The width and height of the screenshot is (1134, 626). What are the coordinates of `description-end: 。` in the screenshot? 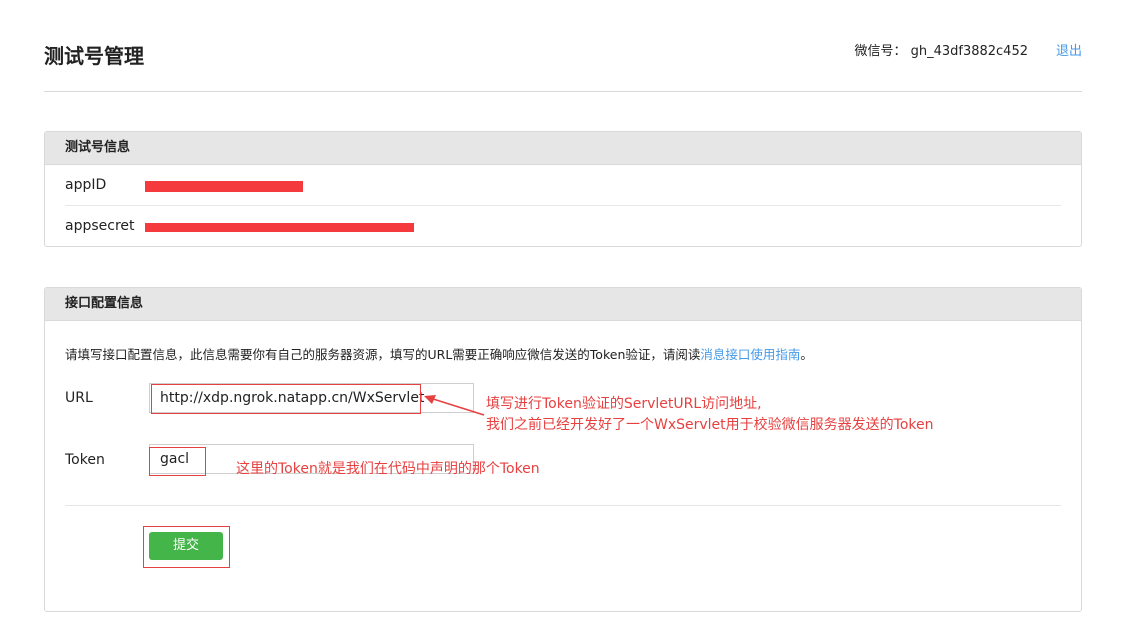 It's located at (806, 354).